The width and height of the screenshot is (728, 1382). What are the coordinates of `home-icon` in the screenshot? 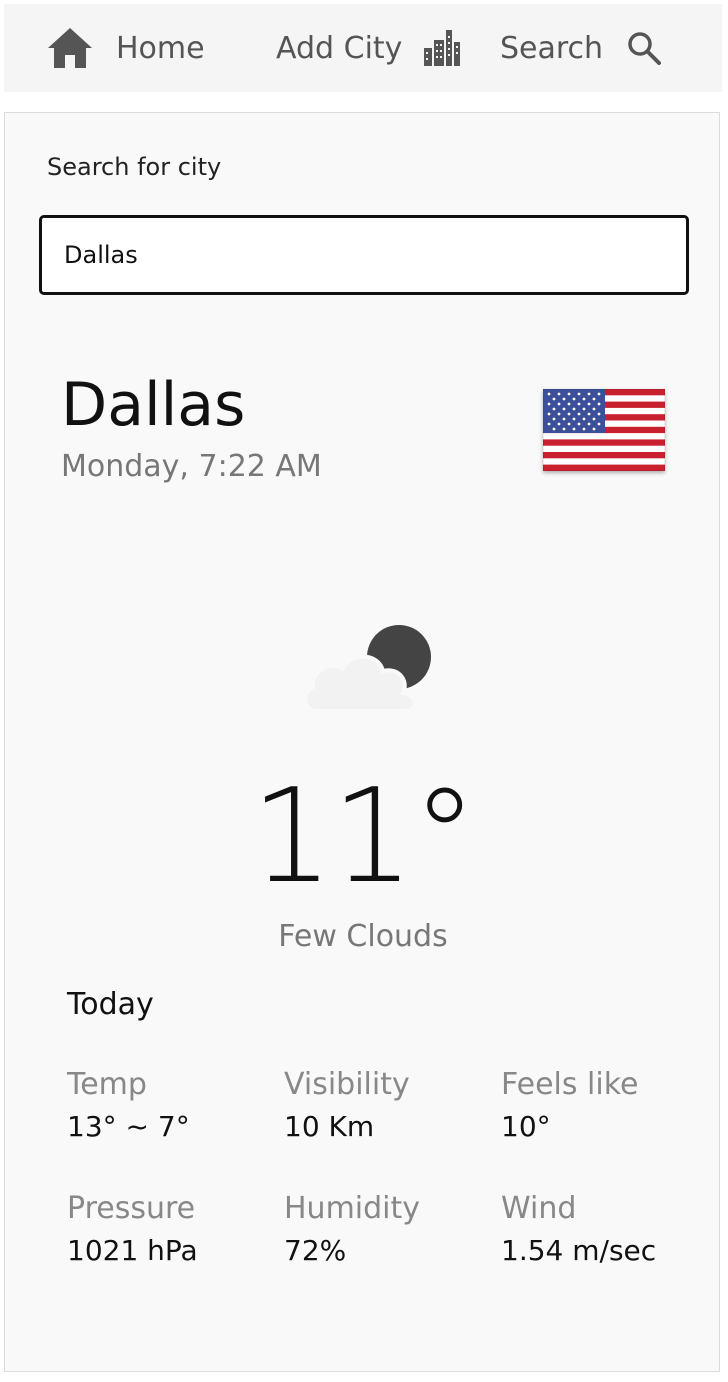 It's located at (70, 48).